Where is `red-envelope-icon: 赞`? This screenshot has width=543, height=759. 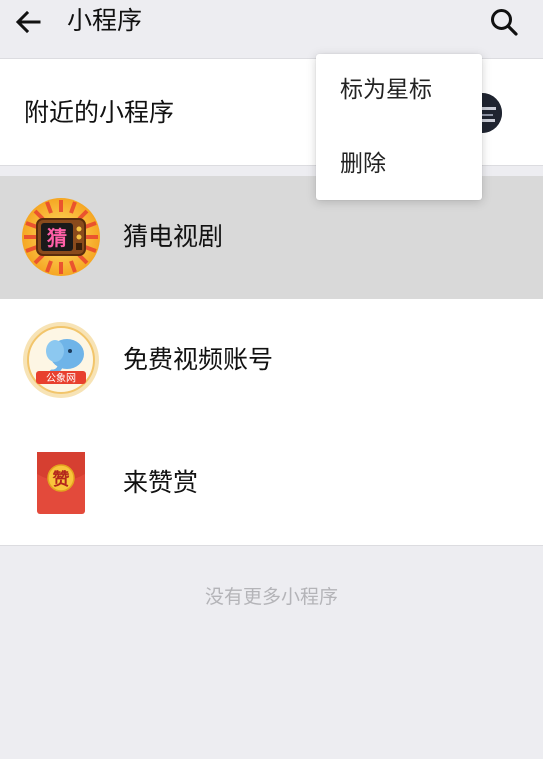
red-envelope-icon: 赞 is located at coordinates (61, 483).